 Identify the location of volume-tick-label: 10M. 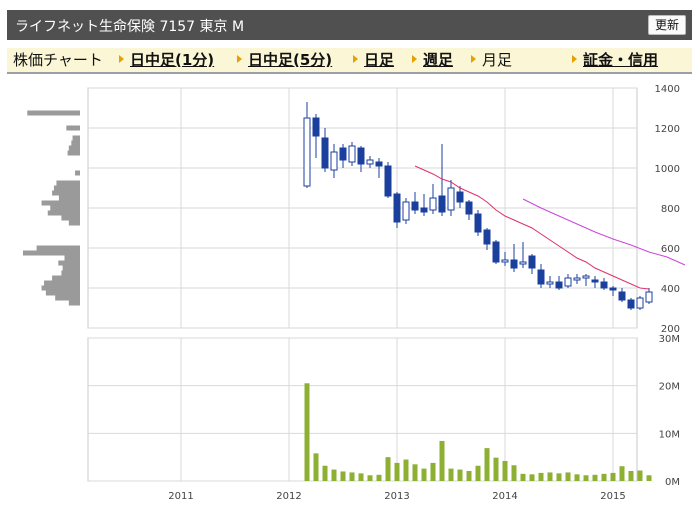
(669, 434).